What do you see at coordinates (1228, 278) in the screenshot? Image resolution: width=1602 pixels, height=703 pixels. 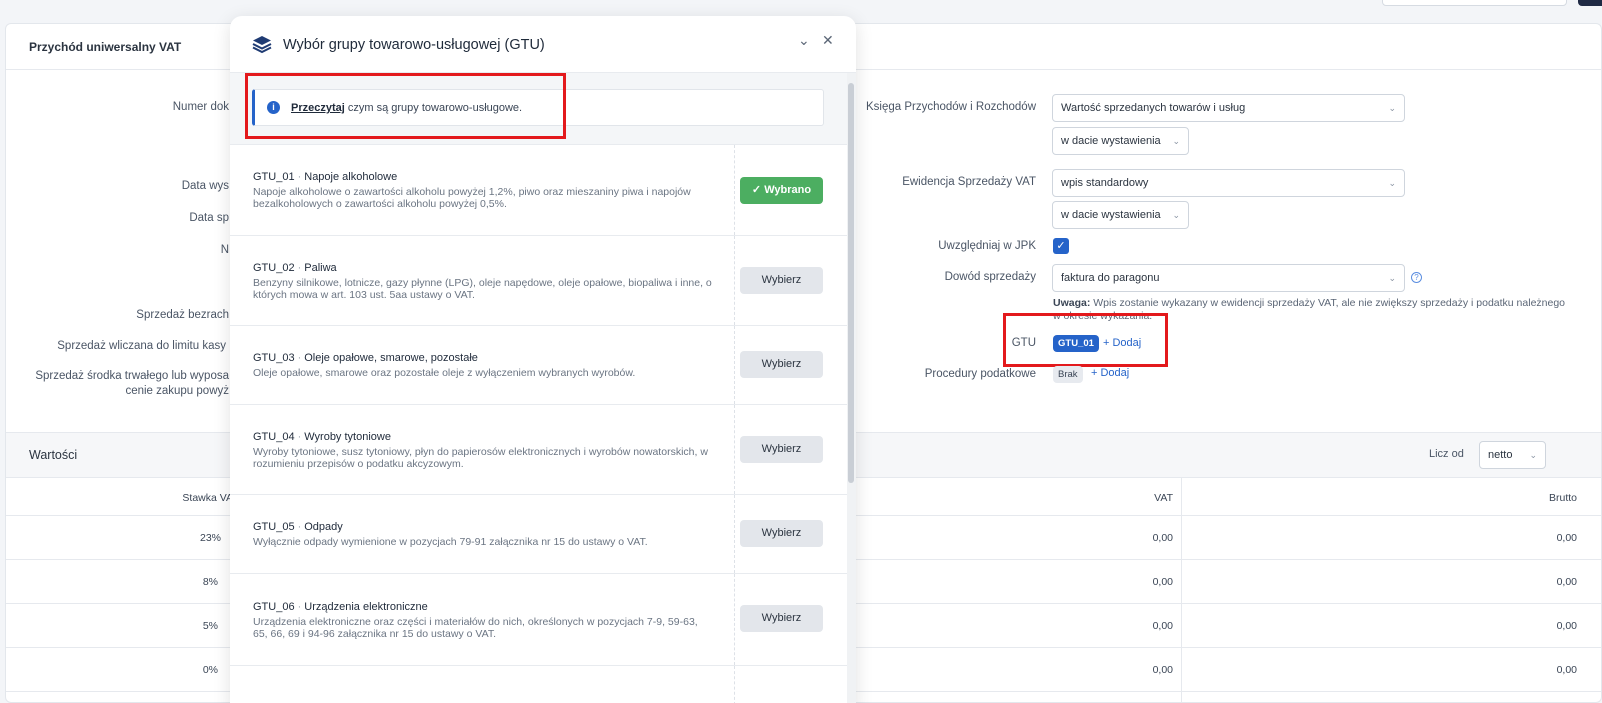 I see `dowod-select: faktura do paragonu ⌄` at bounding box center [1228, 278].